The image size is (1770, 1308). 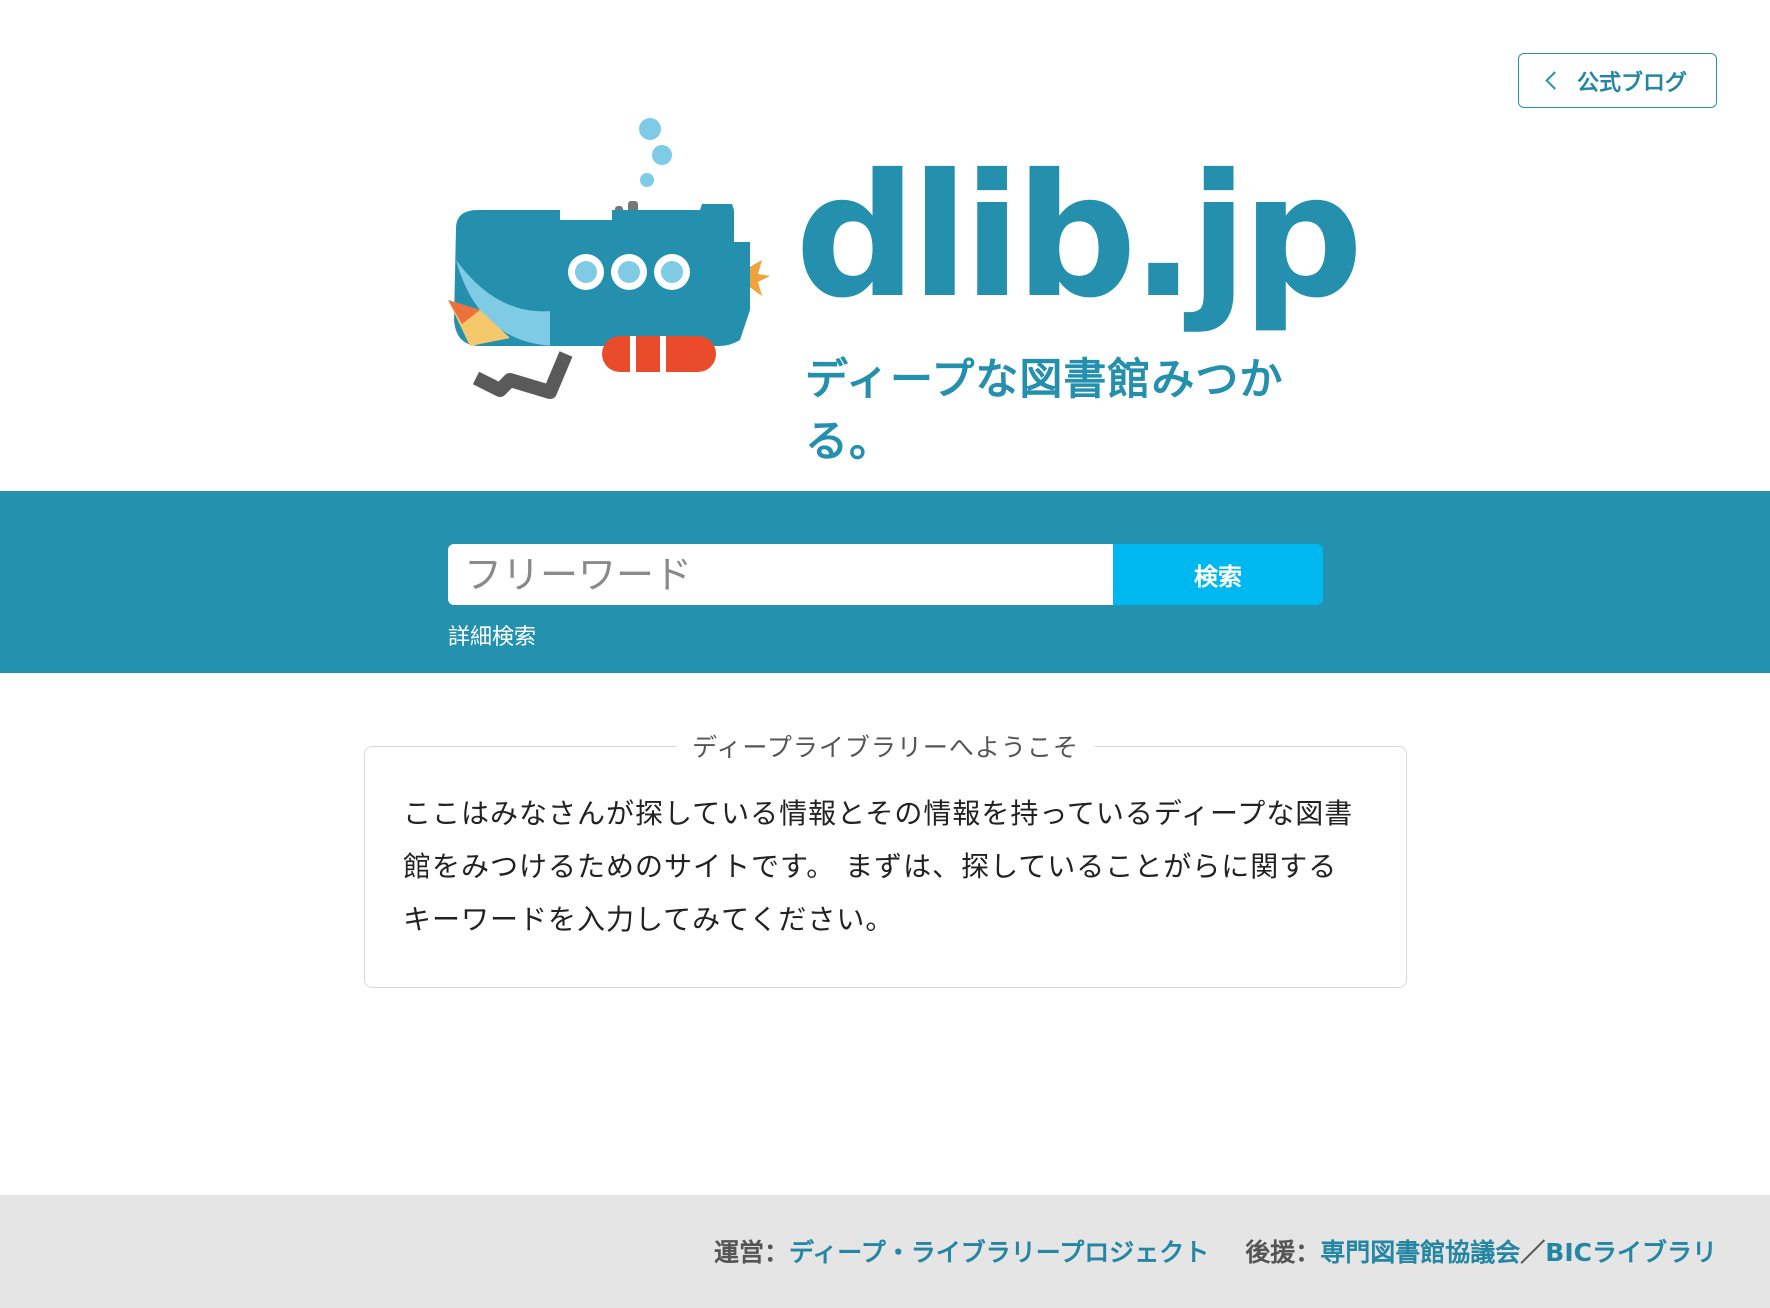 I want to click on advanced-search-link: 詳細検索, so click(x=492, y=635).